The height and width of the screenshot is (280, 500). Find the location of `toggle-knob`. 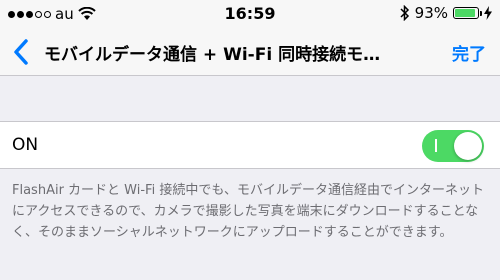

toggle-knob is located at coordinates (468, 146).